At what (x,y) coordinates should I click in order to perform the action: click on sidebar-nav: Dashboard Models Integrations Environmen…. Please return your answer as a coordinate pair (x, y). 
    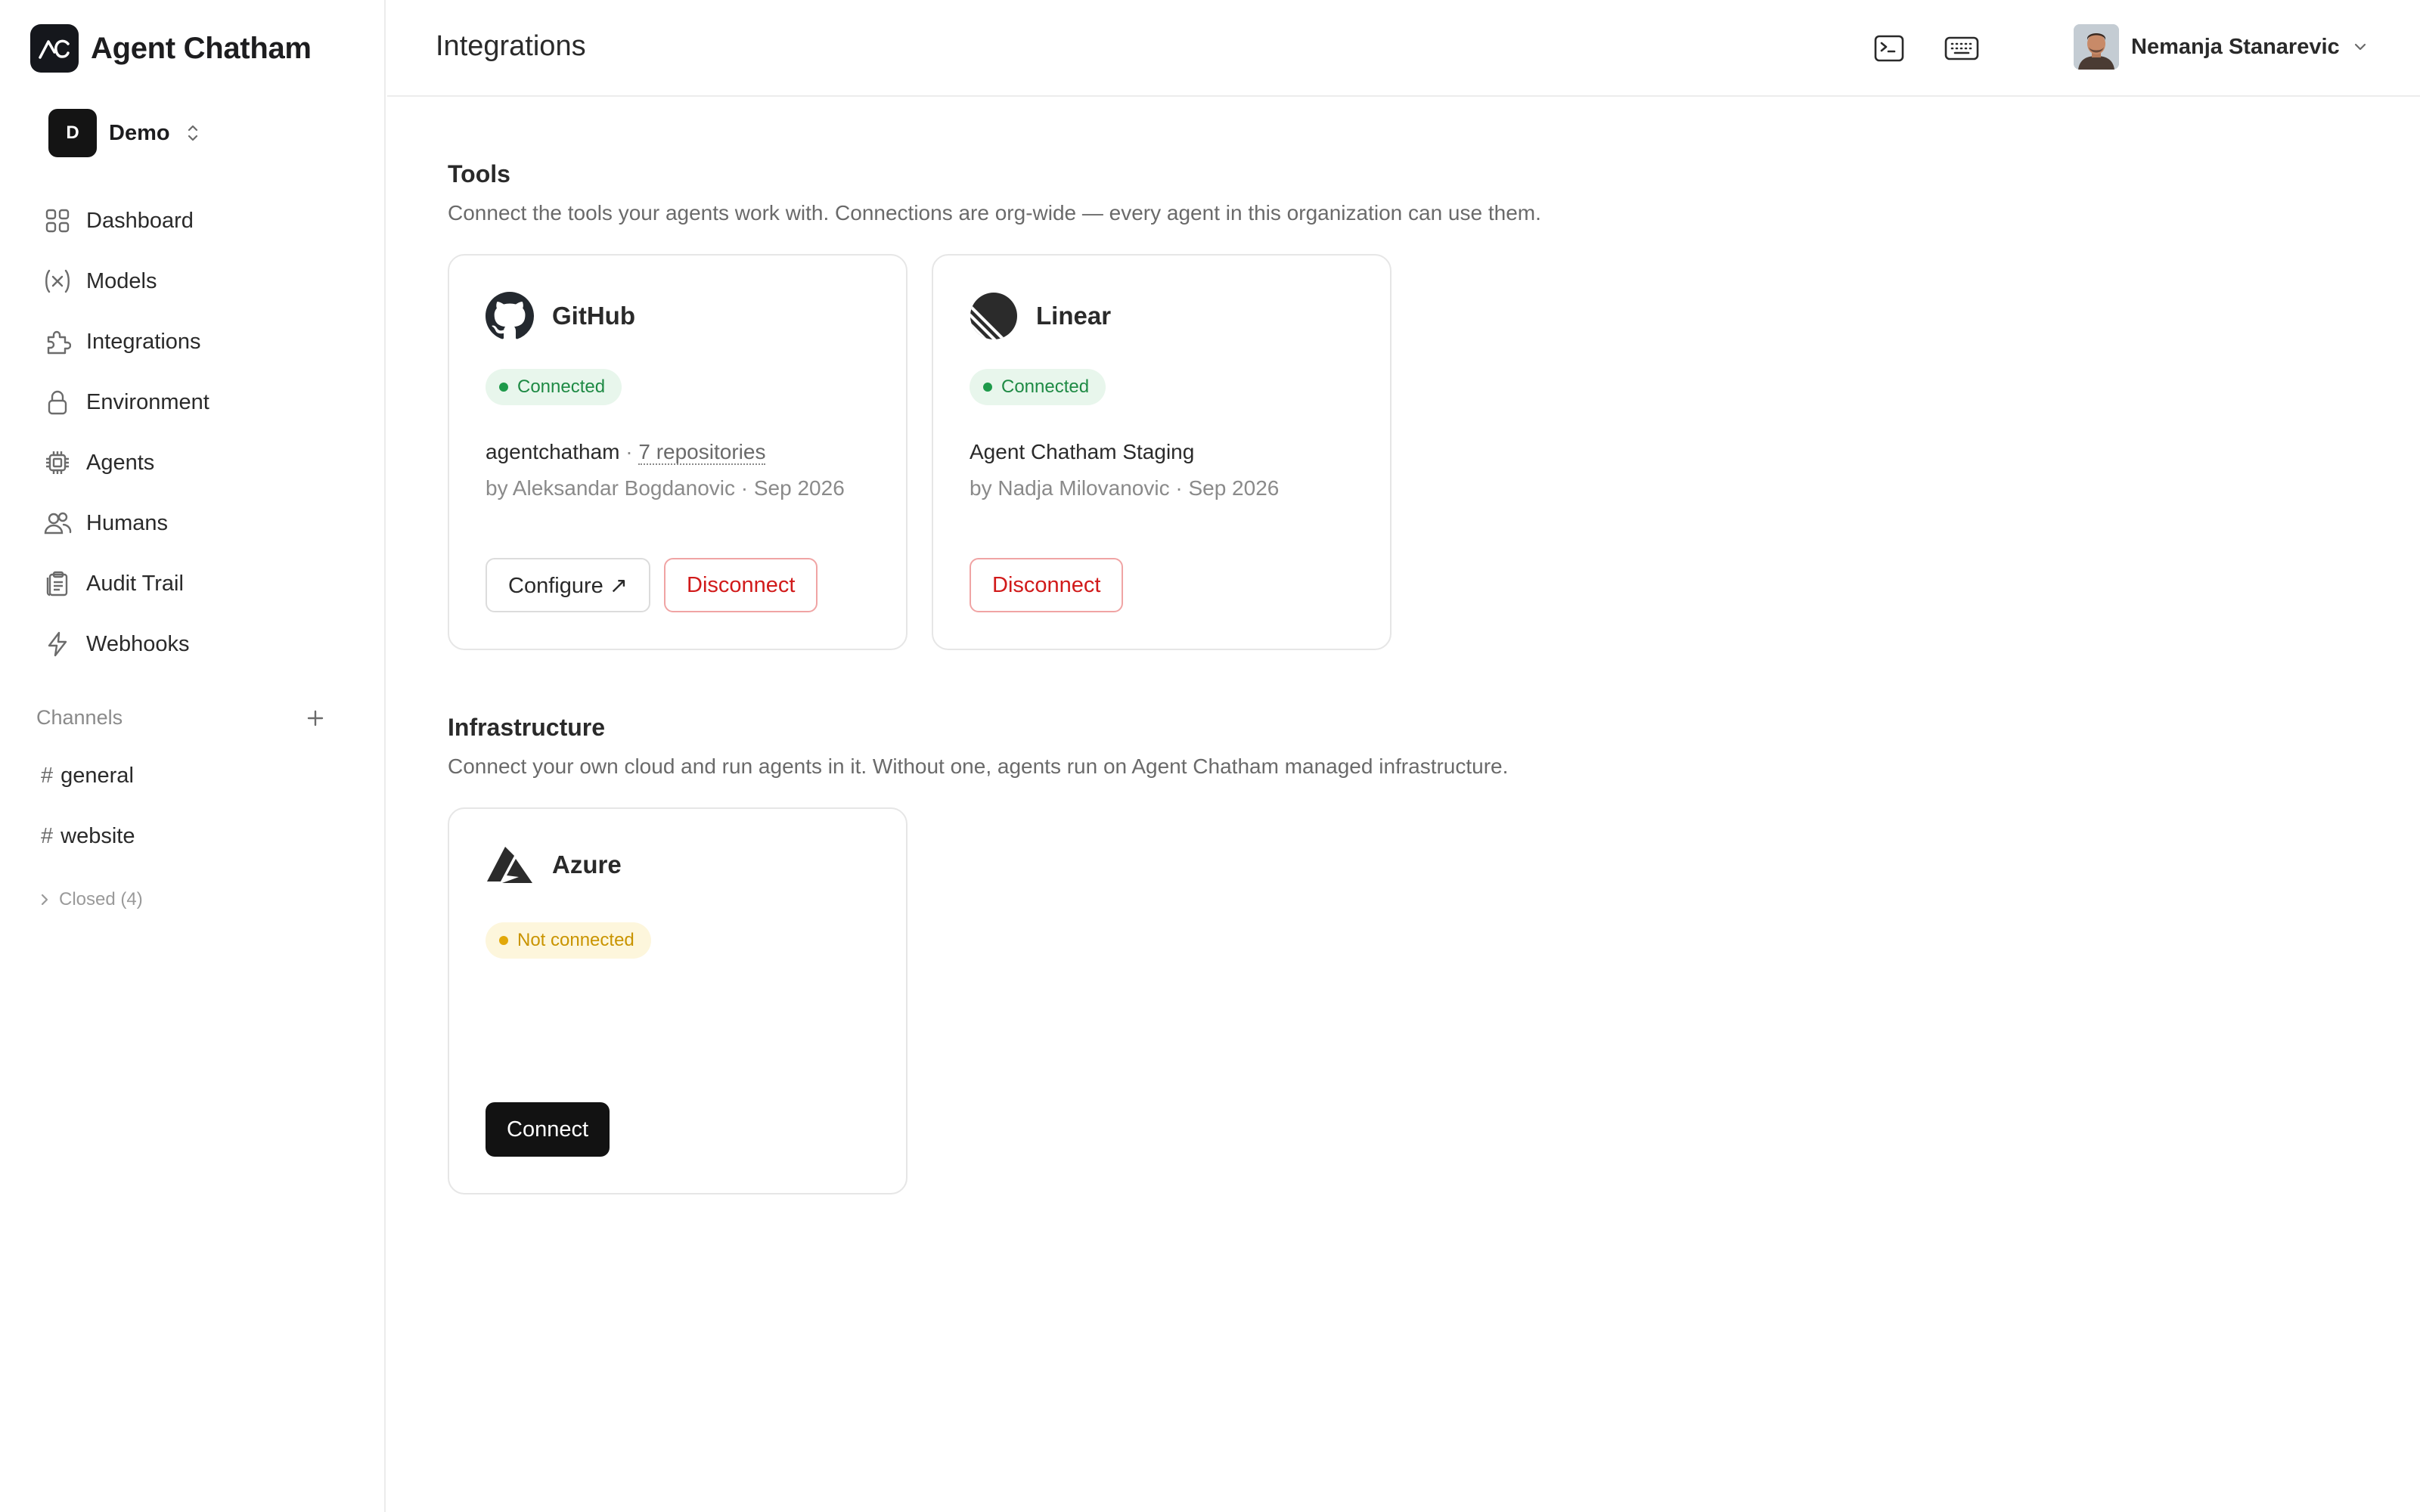
    Looking at the image, I should click on (195, 433).